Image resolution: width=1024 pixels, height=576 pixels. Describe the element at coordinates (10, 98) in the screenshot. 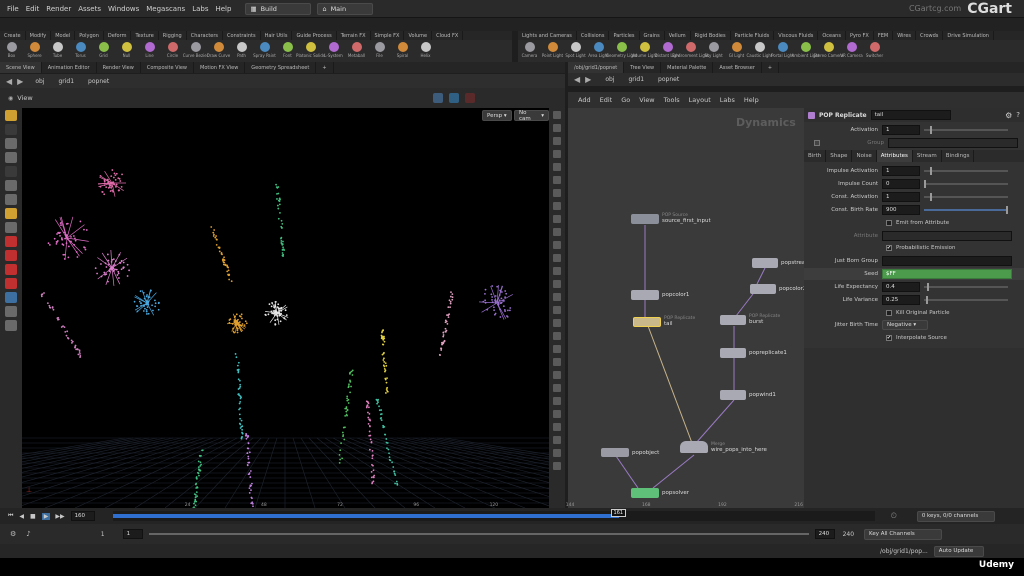

I see `view-menu-icon: ◉` at that location.